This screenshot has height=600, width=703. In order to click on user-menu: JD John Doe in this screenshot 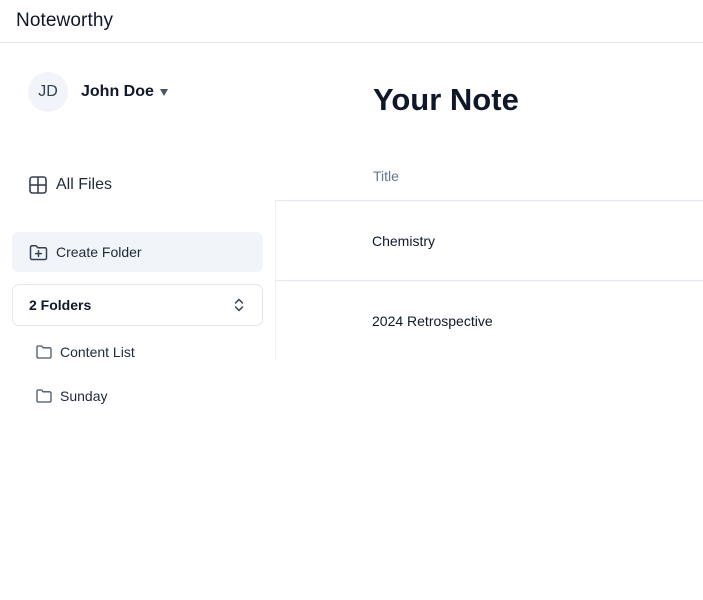, I will do `click(98, 92)`.